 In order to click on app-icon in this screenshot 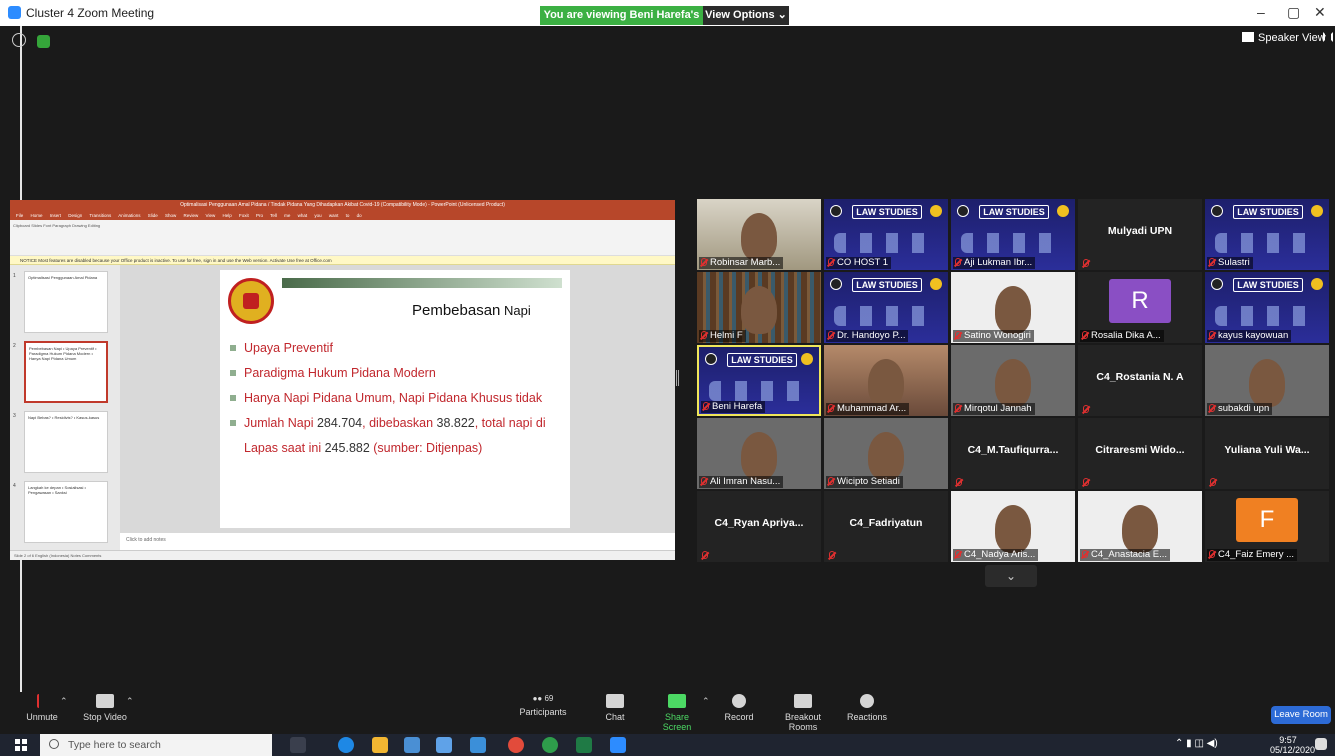, I will do `click(478, 745)`.